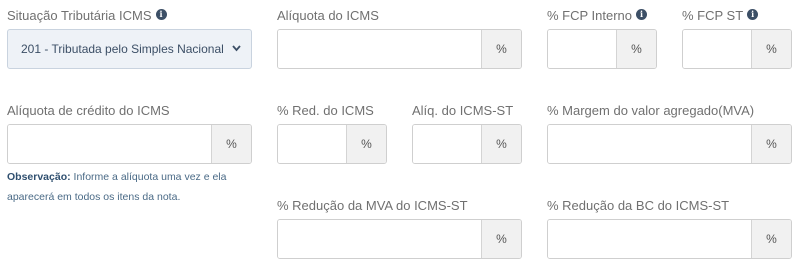  Describe the element at coordinates (720, 16) in the screenshot. I see `fcp-st-label: % FCP ST i` at that location.